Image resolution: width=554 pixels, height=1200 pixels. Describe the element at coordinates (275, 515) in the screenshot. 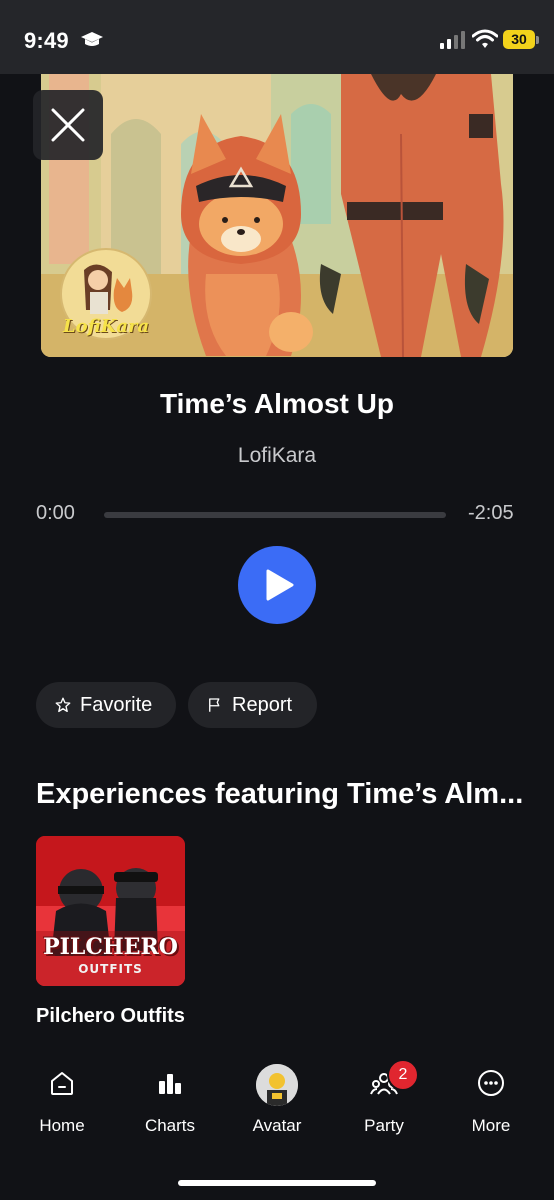

I see `progress-slider` at that location.